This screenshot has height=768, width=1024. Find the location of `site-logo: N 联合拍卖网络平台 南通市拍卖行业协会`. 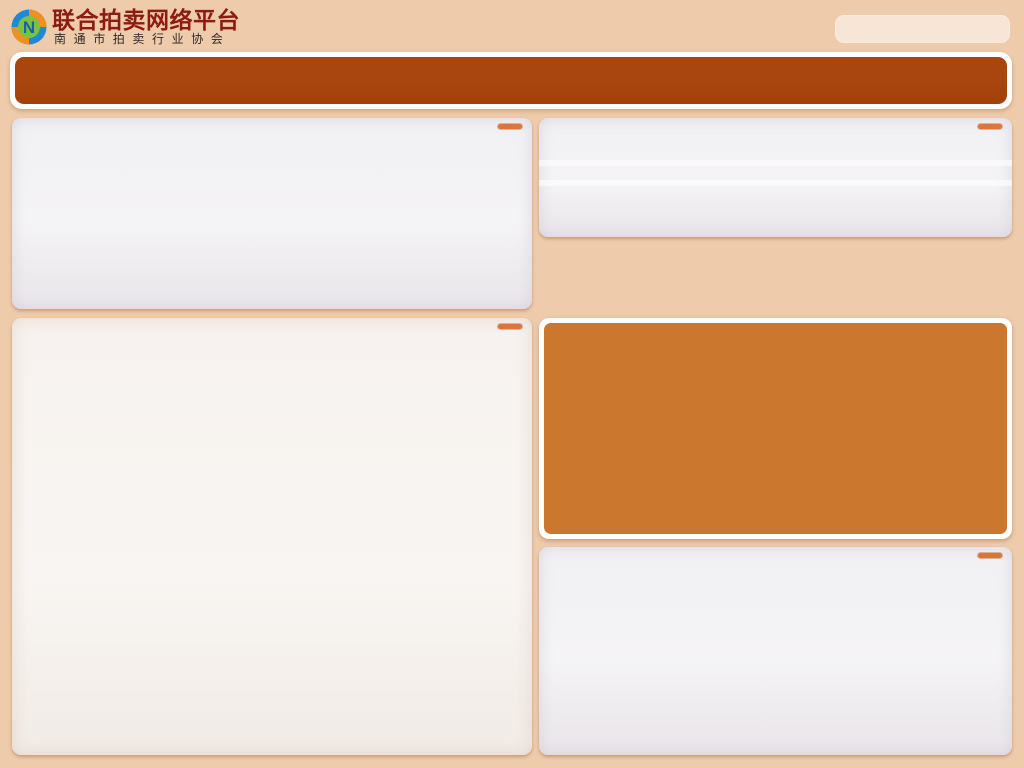

site-logo: N 联合拍卖网络平台 南通市拍卖行业协会 is located at coordinates (140, 28).